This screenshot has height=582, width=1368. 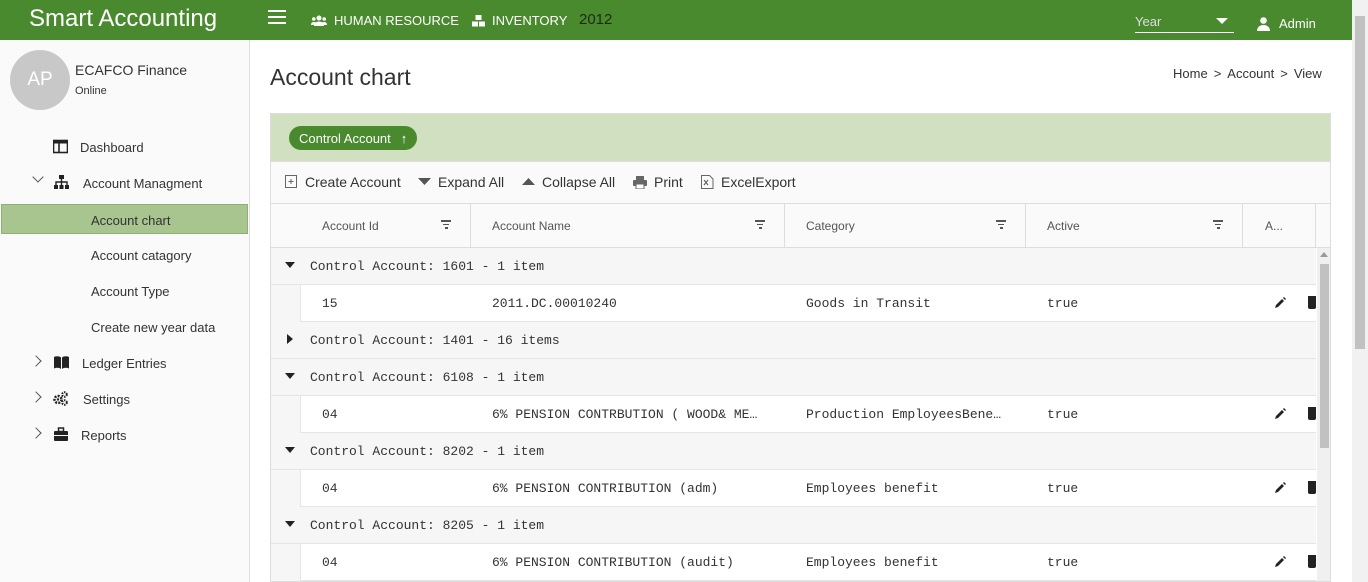 I want to click on group-row-label: Control Account: 6108 - 1 item, so click(x=427, y=377).